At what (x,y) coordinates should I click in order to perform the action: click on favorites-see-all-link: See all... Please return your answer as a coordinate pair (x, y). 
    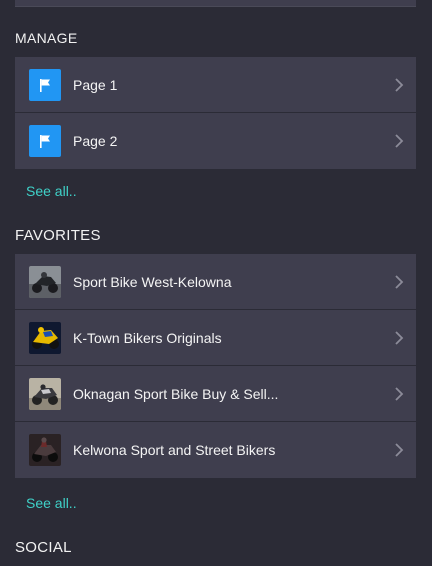
    Looking at the image, I should click on (51, 503).